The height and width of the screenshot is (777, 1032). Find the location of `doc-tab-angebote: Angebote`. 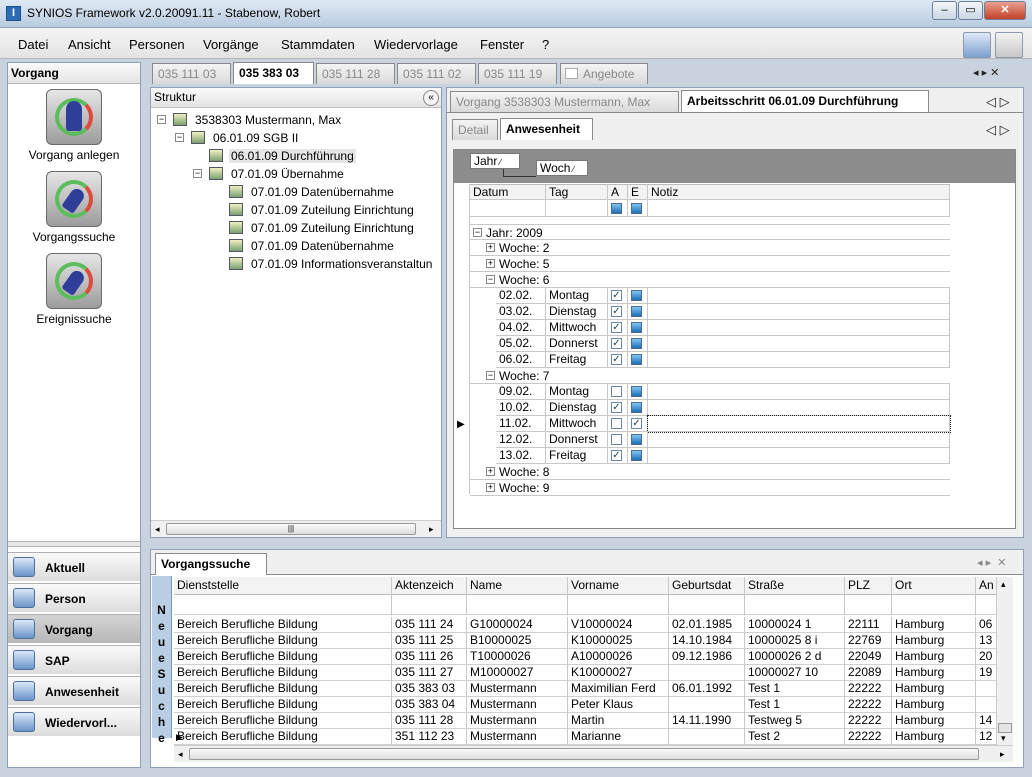

doc-tab-angebote: Angebote is located at coordinates (604, 73).